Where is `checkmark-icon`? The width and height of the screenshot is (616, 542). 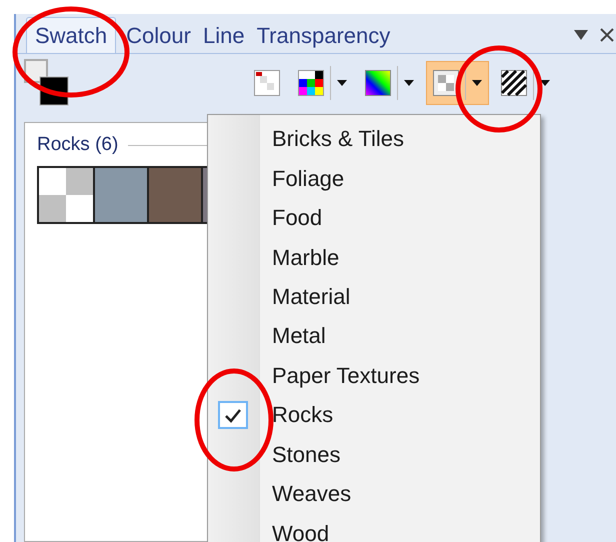 checkmark-icon is located at coordinates (233, 415).